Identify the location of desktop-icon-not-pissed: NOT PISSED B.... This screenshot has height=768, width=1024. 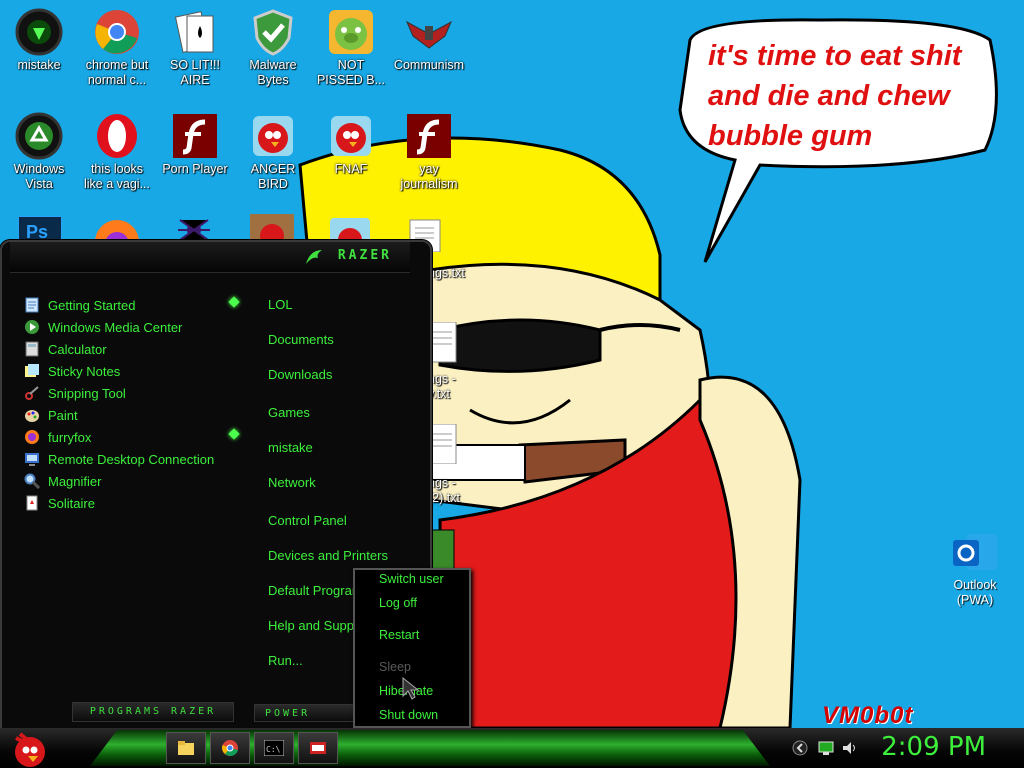
(351, 48).